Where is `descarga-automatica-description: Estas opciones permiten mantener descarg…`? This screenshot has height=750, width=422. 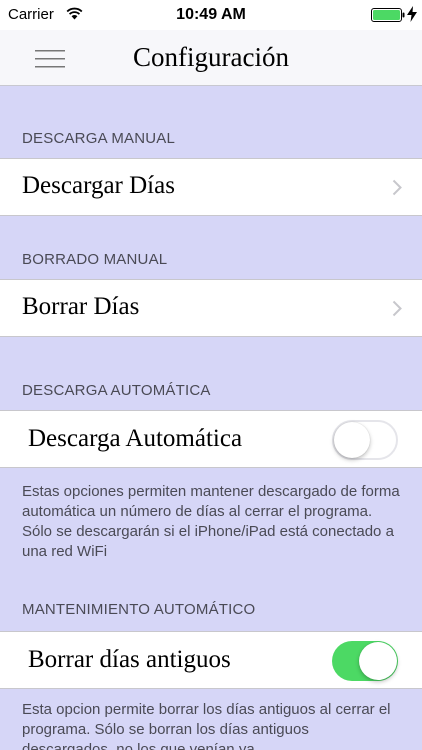
descarga-automatica-description: Estas opciones permiten mantener descarg… is located at coordinates (211, 521).